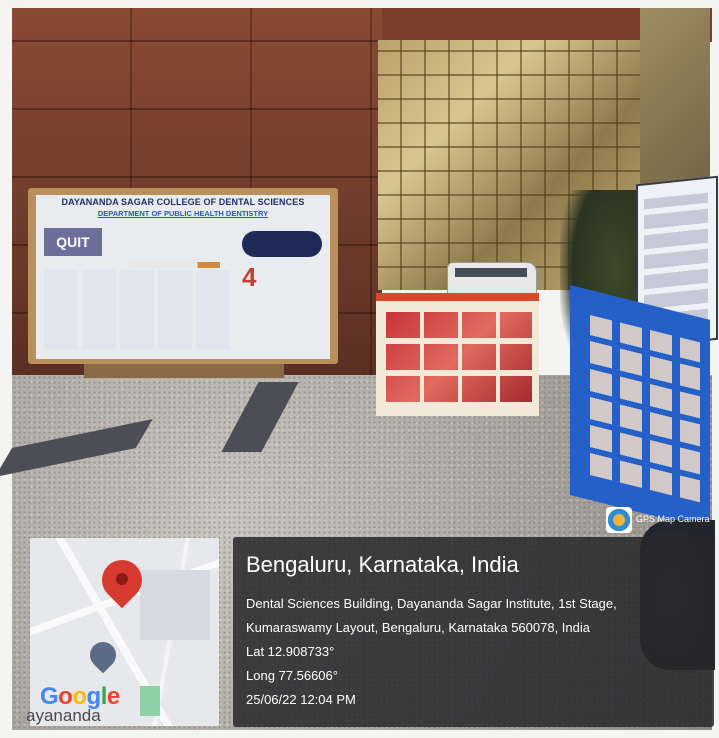 The image size is (719, 738). Describe the element at coordinates (645, 409) in the screenshot. I see `blue-board-photos` at that location.